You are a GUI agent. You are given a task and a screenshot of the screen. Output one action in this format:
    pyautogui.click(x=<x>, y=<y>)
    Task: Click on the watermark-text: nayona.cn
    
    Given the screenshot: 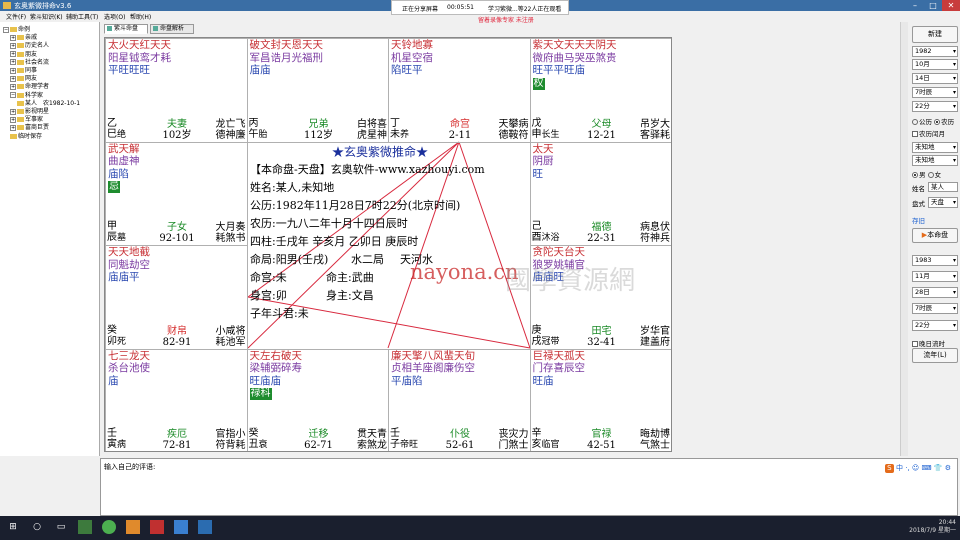 What is the action you would take?
    pyautogui.click(x=464, y=272)
    